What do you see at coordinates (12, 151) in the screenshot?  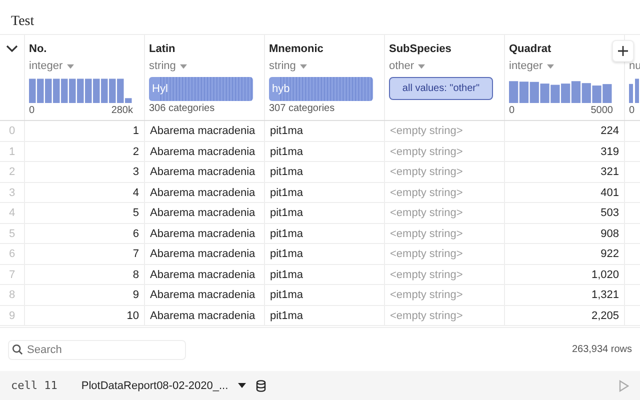 I see `row-index: 1` at bounding box center [12, 151].